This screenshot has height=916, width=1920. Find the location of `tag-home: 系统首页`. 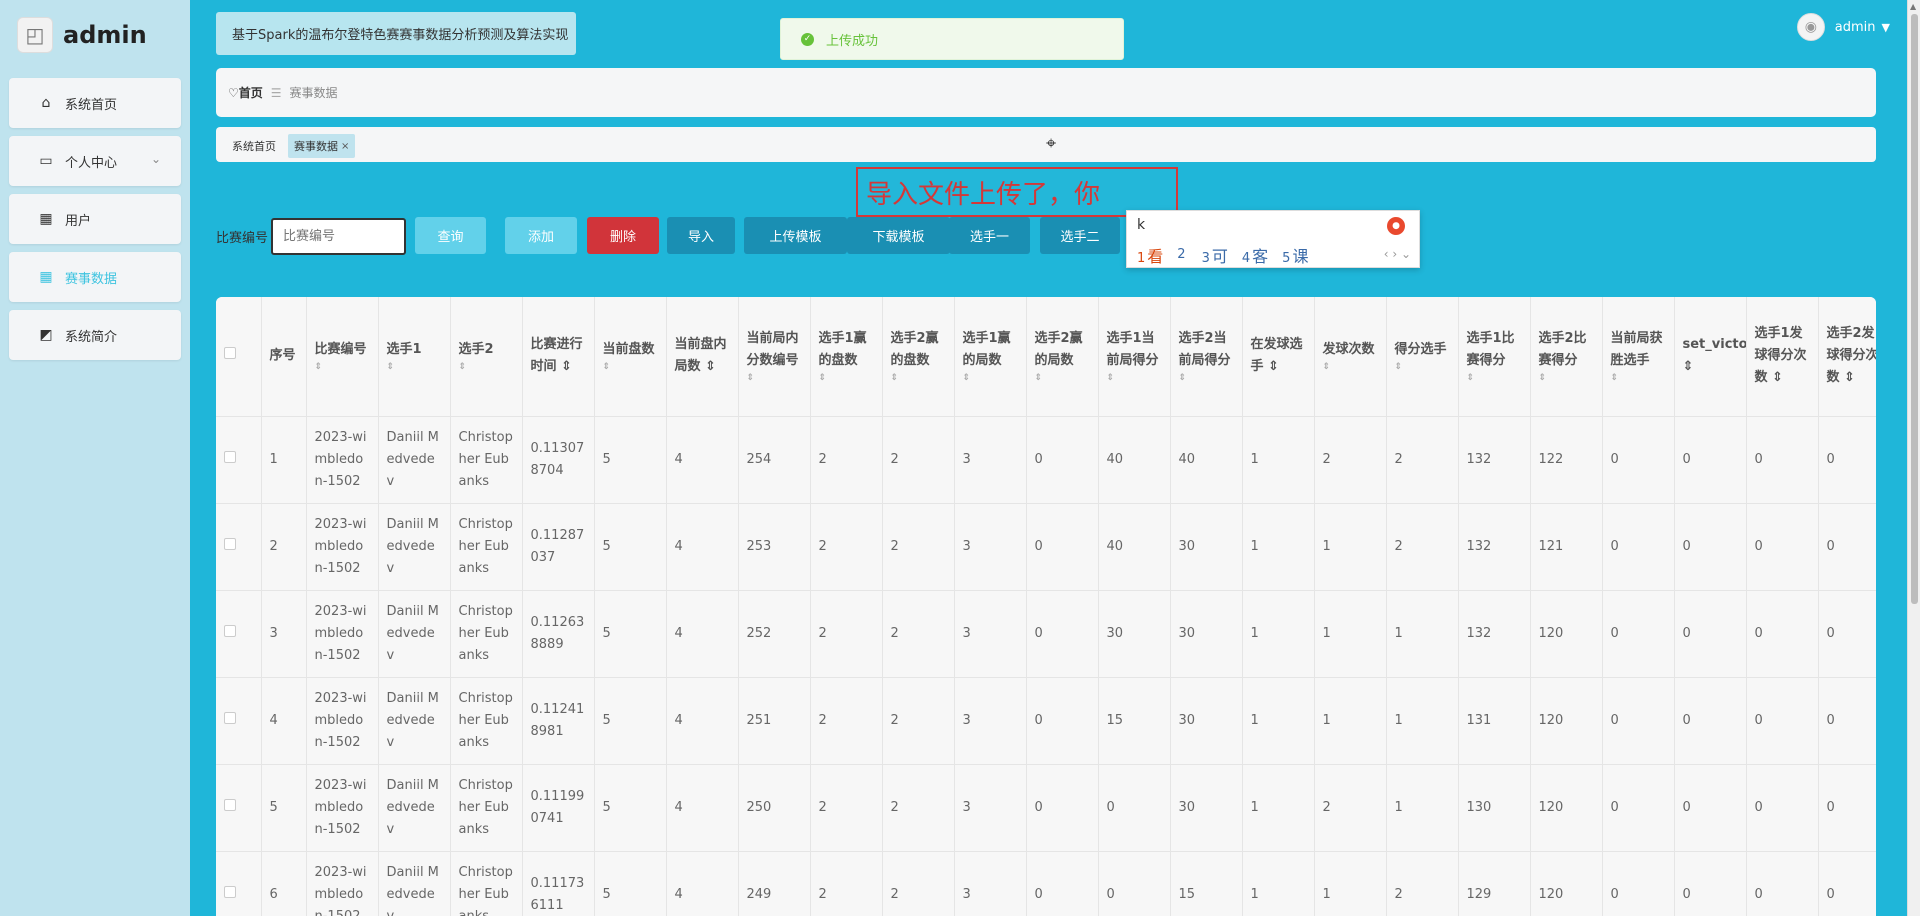

tag-home: 系统首页 is located at coordinates (254, 146).